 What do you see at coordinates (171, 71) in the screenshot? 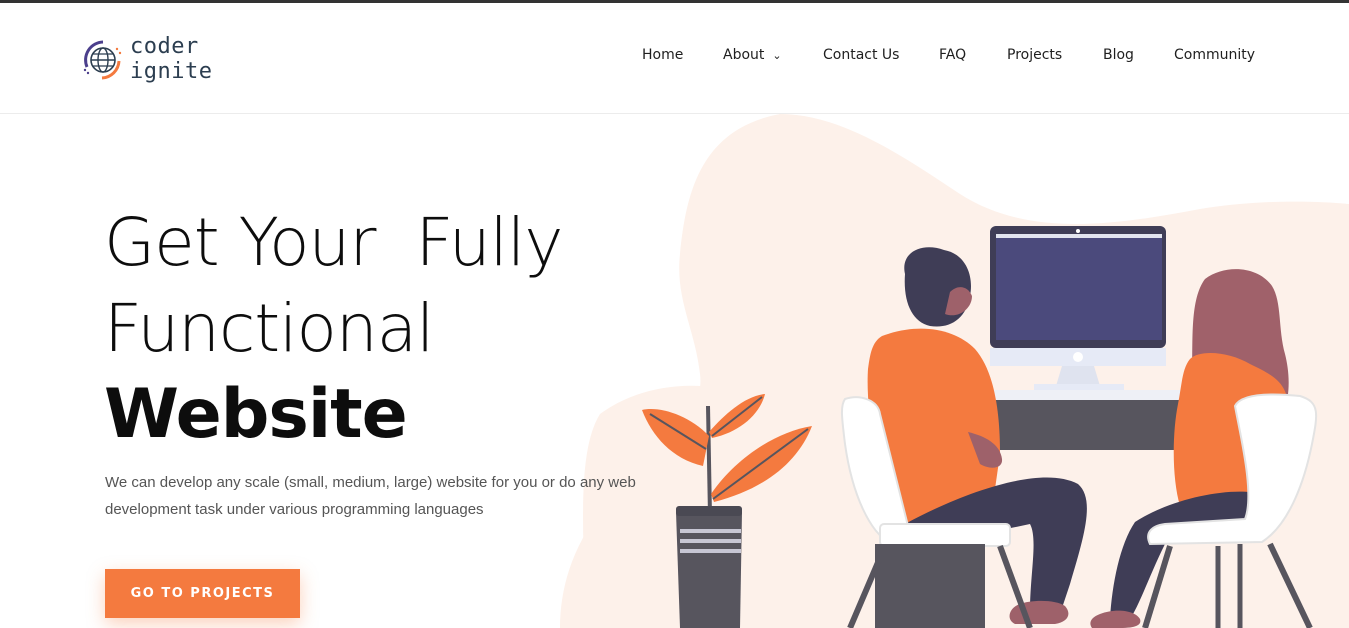
I see `brand-line-2: ignite` at bounding box center [171, 71].